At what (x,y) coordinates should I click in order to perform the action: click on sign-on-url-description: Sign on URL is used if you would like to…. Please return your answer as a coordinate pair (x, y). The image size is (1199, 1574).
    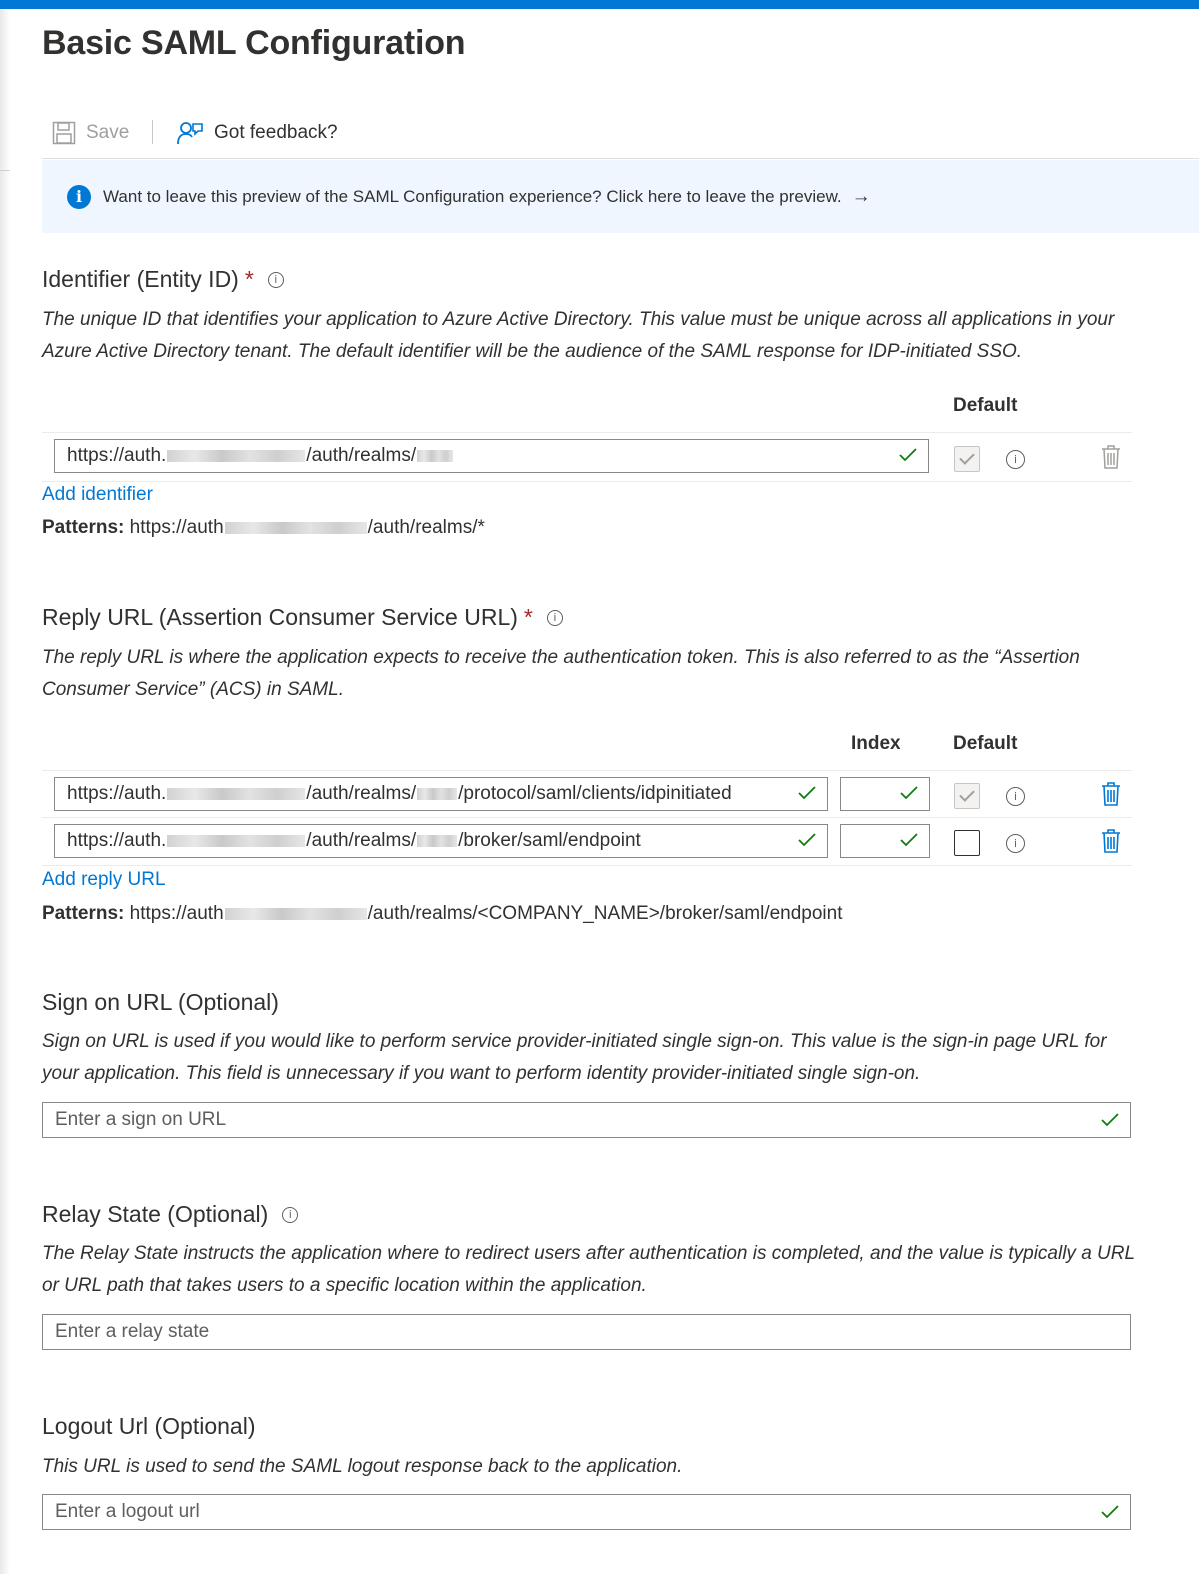
    Looking at the image, I should click on (574, 1057).